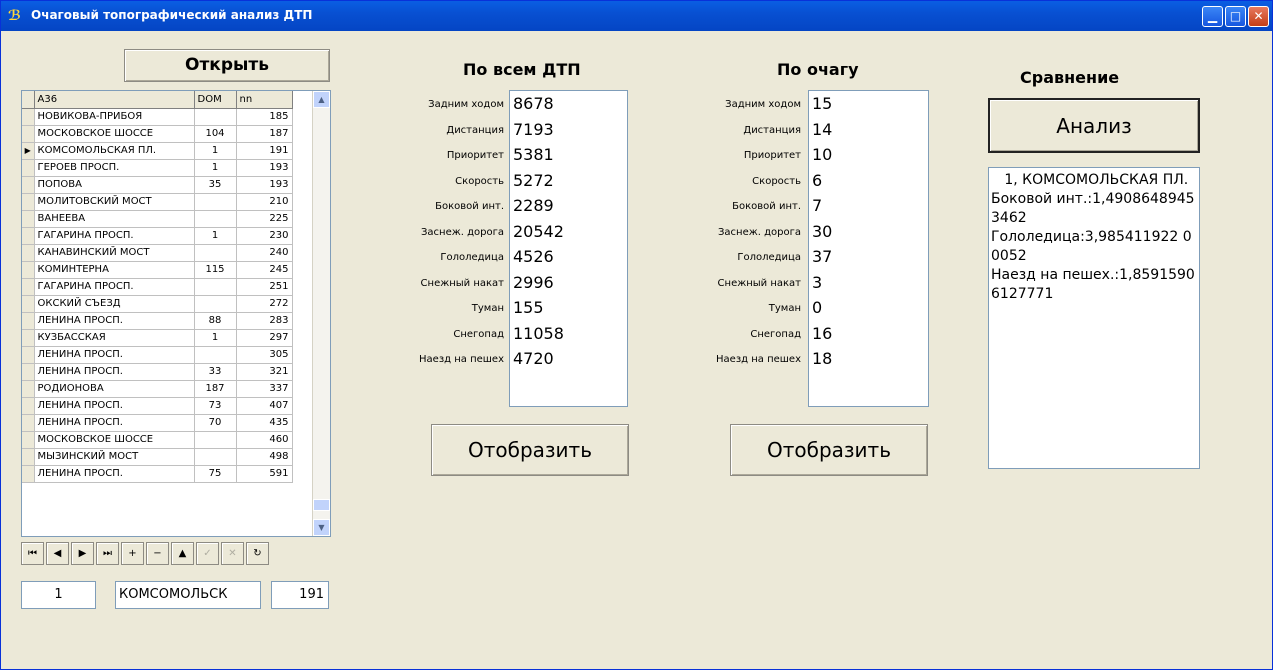 The image size is (1273, 670). Describe the element at coordinates (257, 553) in the screenshot. I see `nav-refresh-icon: ↻` at that location.